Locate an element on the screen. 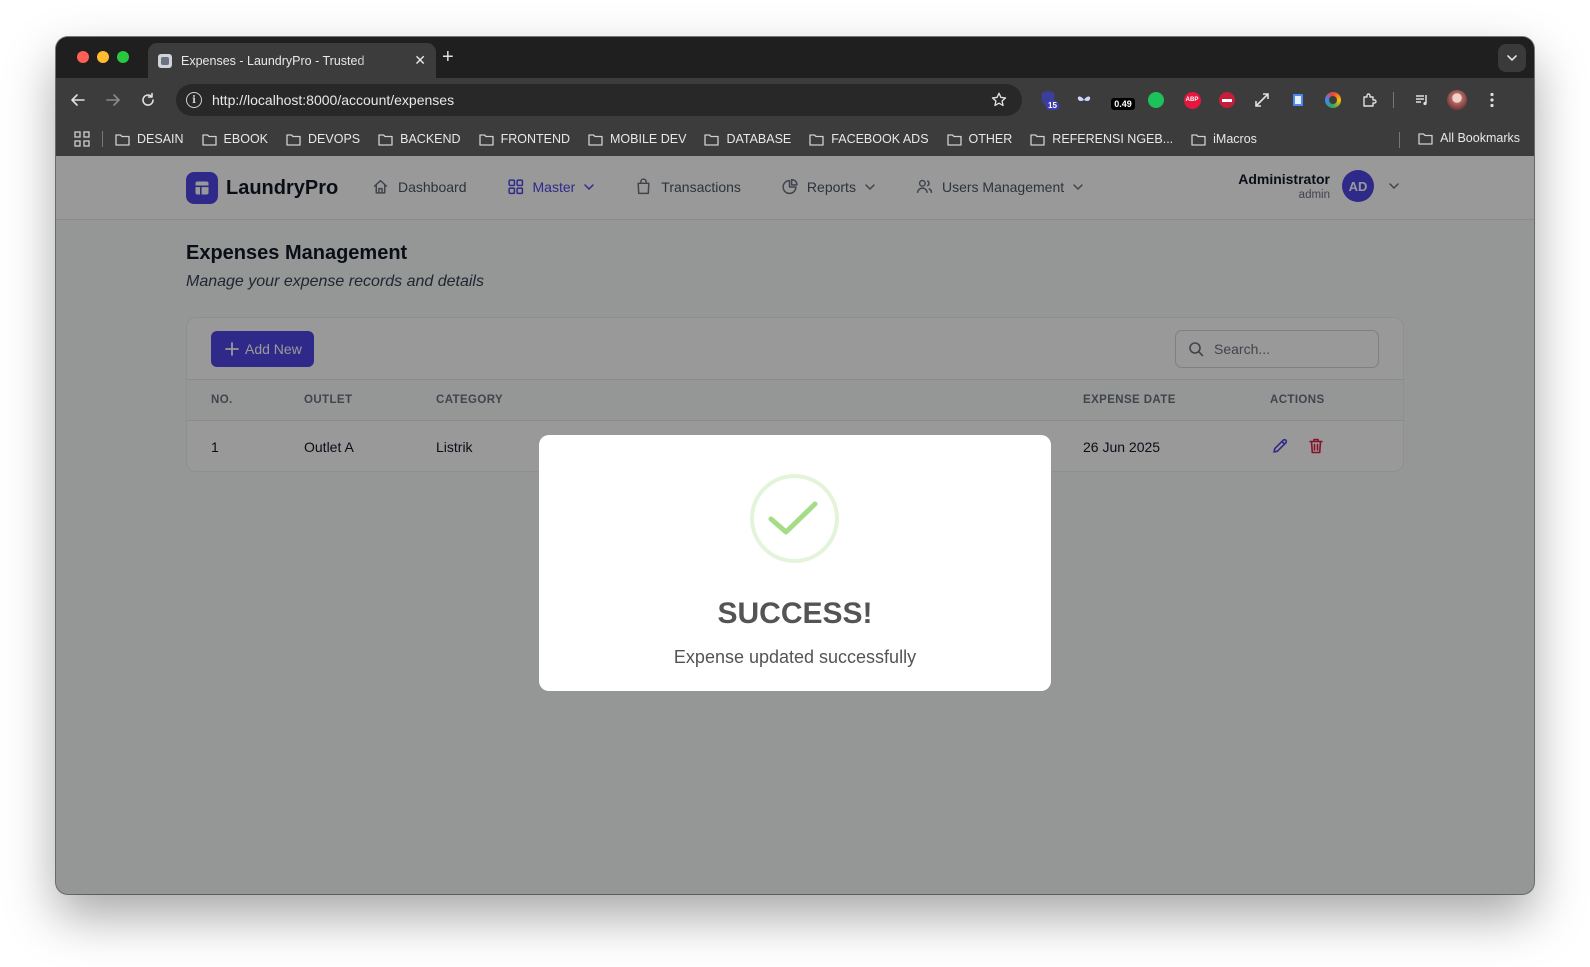  modal-title: SUCCESS! is located at coordinates (795, 613).